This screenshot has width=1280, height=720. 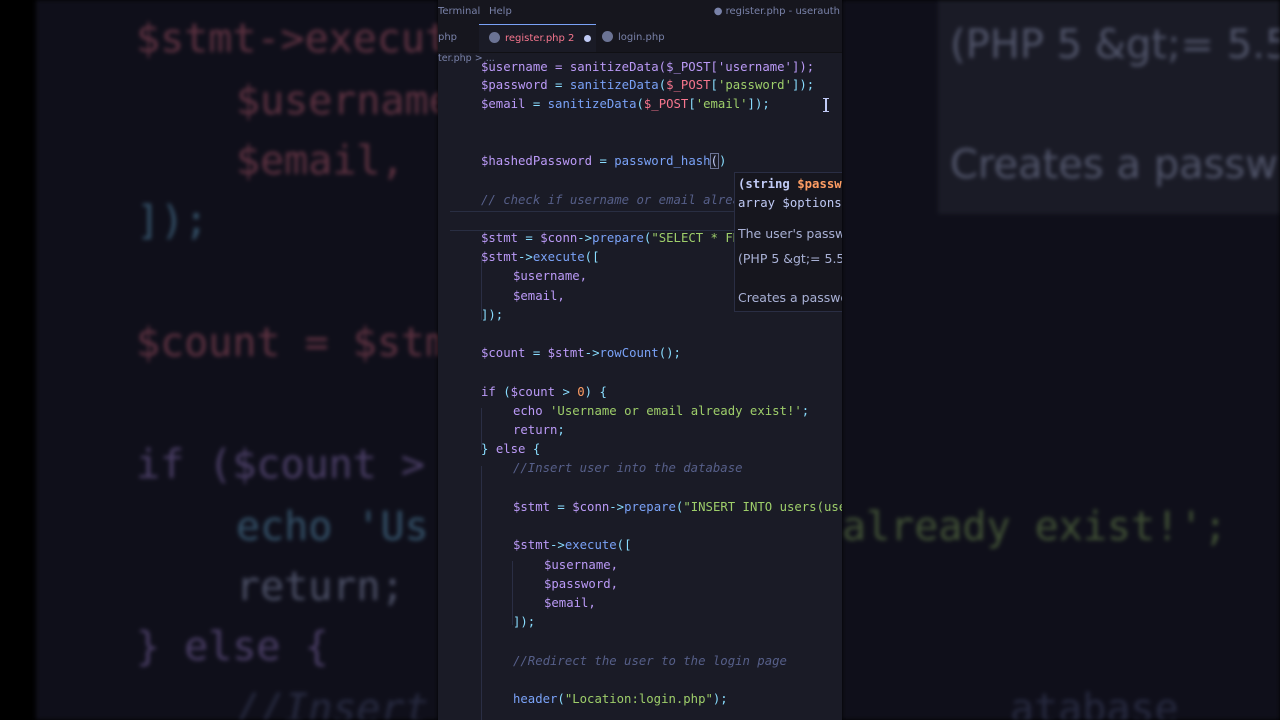 I want to click on bg-code-line: } else {, so click(x=232, y=647).